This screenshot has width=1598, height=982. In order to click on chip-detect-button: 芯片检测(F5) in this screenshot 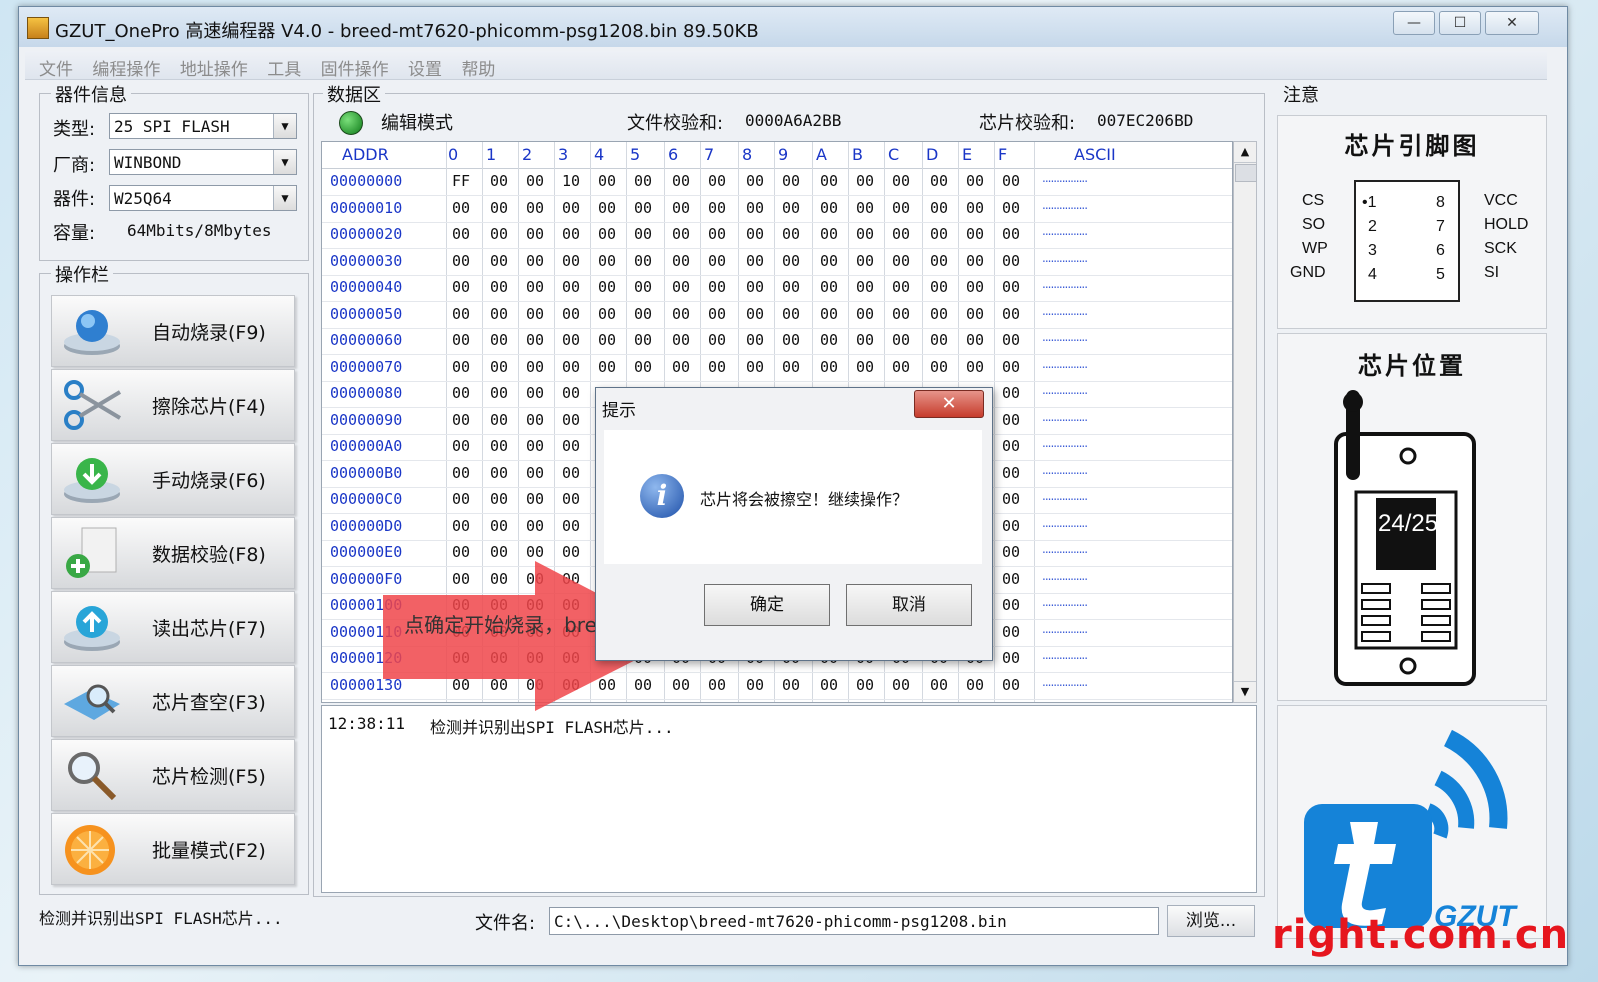, I will do `click(173, 775)`.